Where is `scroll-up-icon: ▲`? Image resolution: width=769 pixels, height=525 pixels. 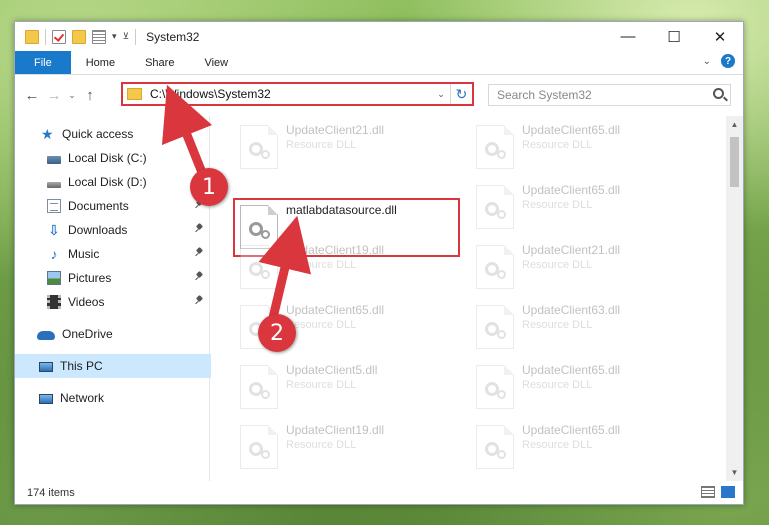
scroll-up-icon: ▲ is located at coordinates (734, 124).